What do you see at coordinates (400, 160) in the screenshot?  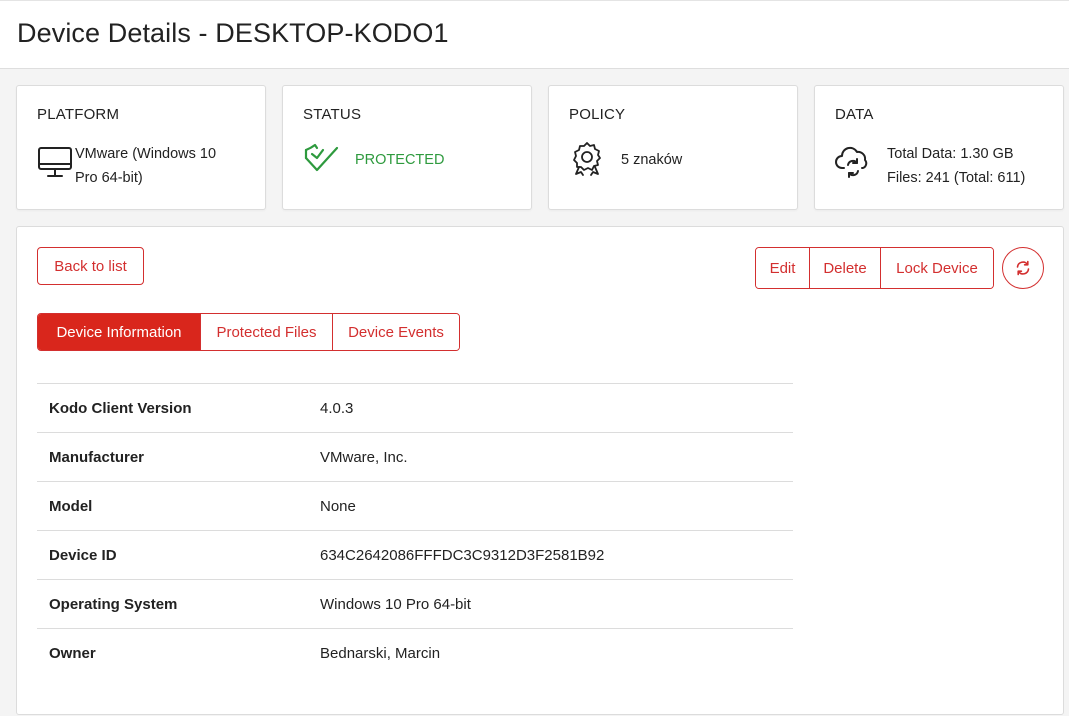 I see `status-value: PROTECTED` at bounding box center [400, 160].